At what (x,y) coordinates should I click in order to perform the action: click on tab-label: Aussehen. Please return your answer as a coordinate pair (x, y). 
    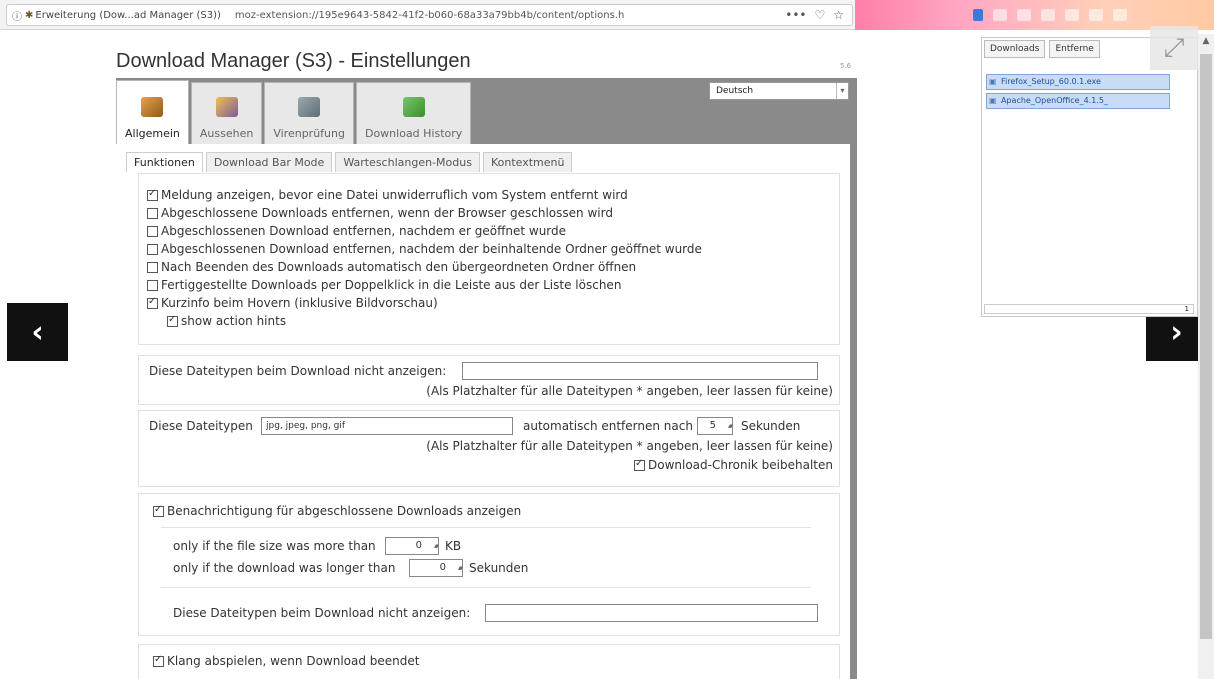
    Looking at the image, I should click on (226, 133).